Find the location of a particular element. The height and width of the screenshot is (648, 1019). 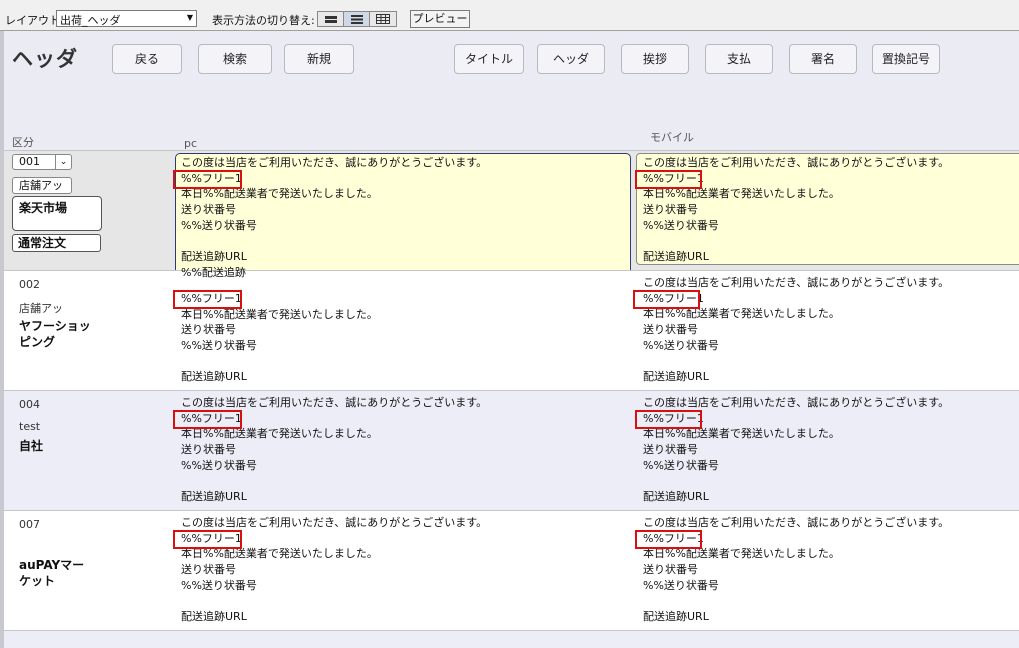

column-header-mobile: モバイル is located at coordinates (672, 137).